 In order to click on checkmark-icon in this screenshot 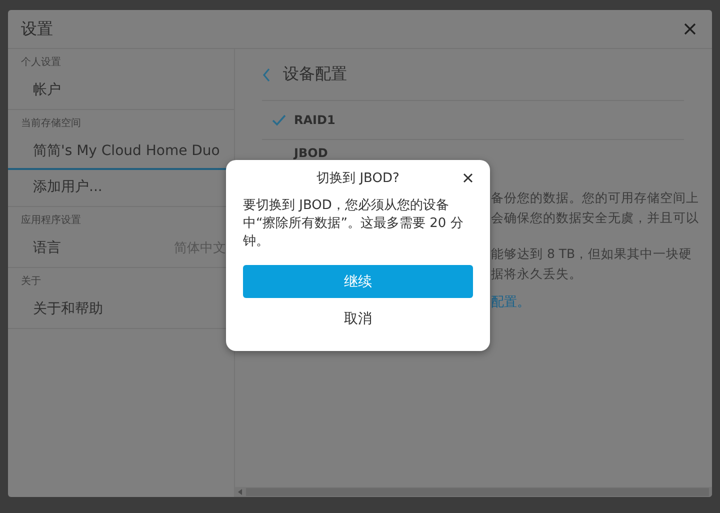, I will do `click(279, 120)`.